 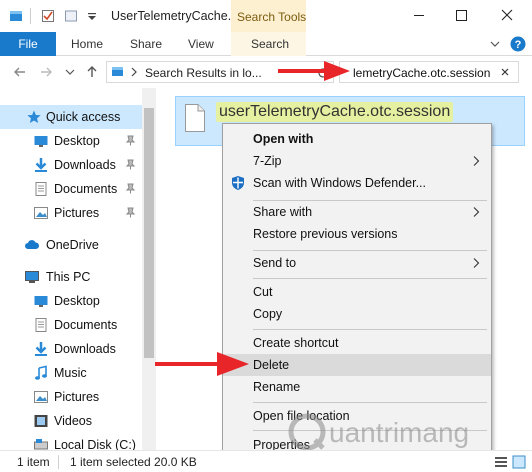 I want to click on recent-locations-icon, so click(x=70, y=72).